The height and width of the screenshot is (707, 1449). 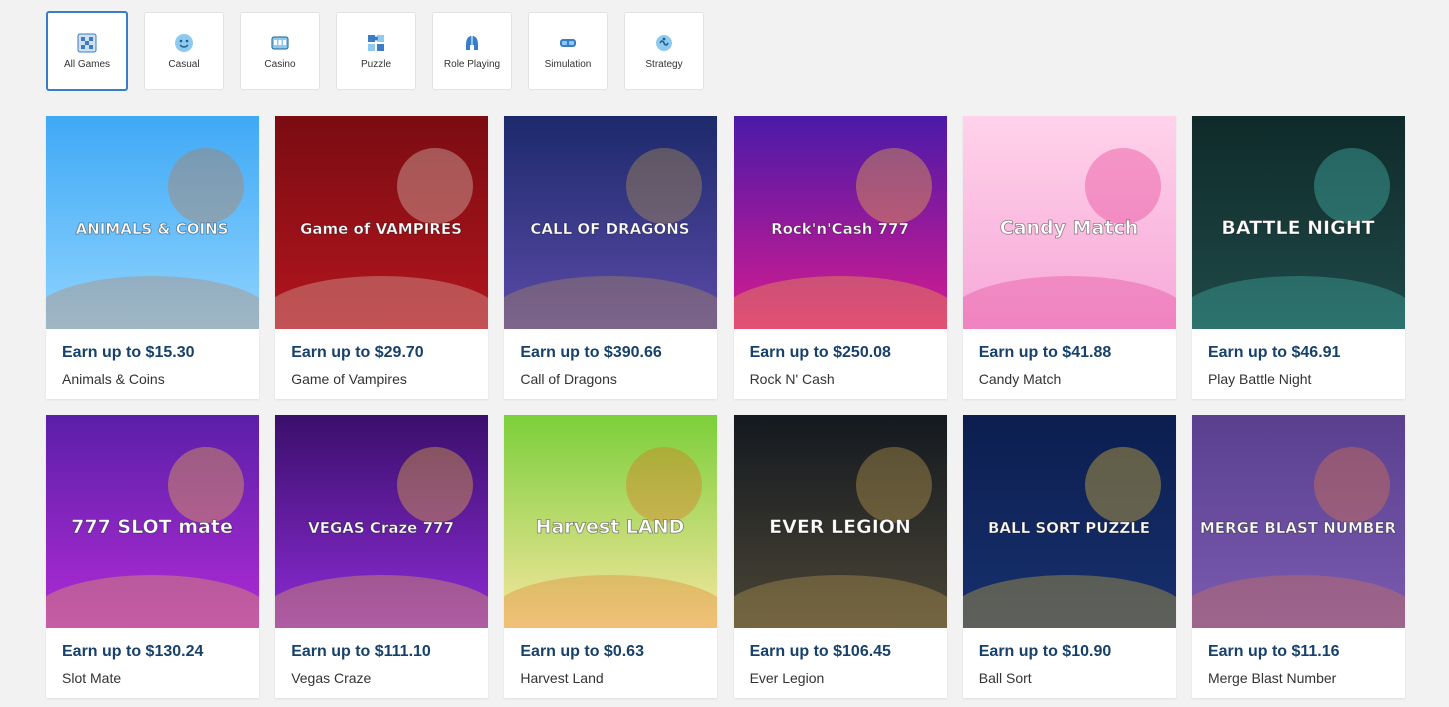 I want to click on earn-amount: Earn up to $390.66, so click(x=591, y=352).